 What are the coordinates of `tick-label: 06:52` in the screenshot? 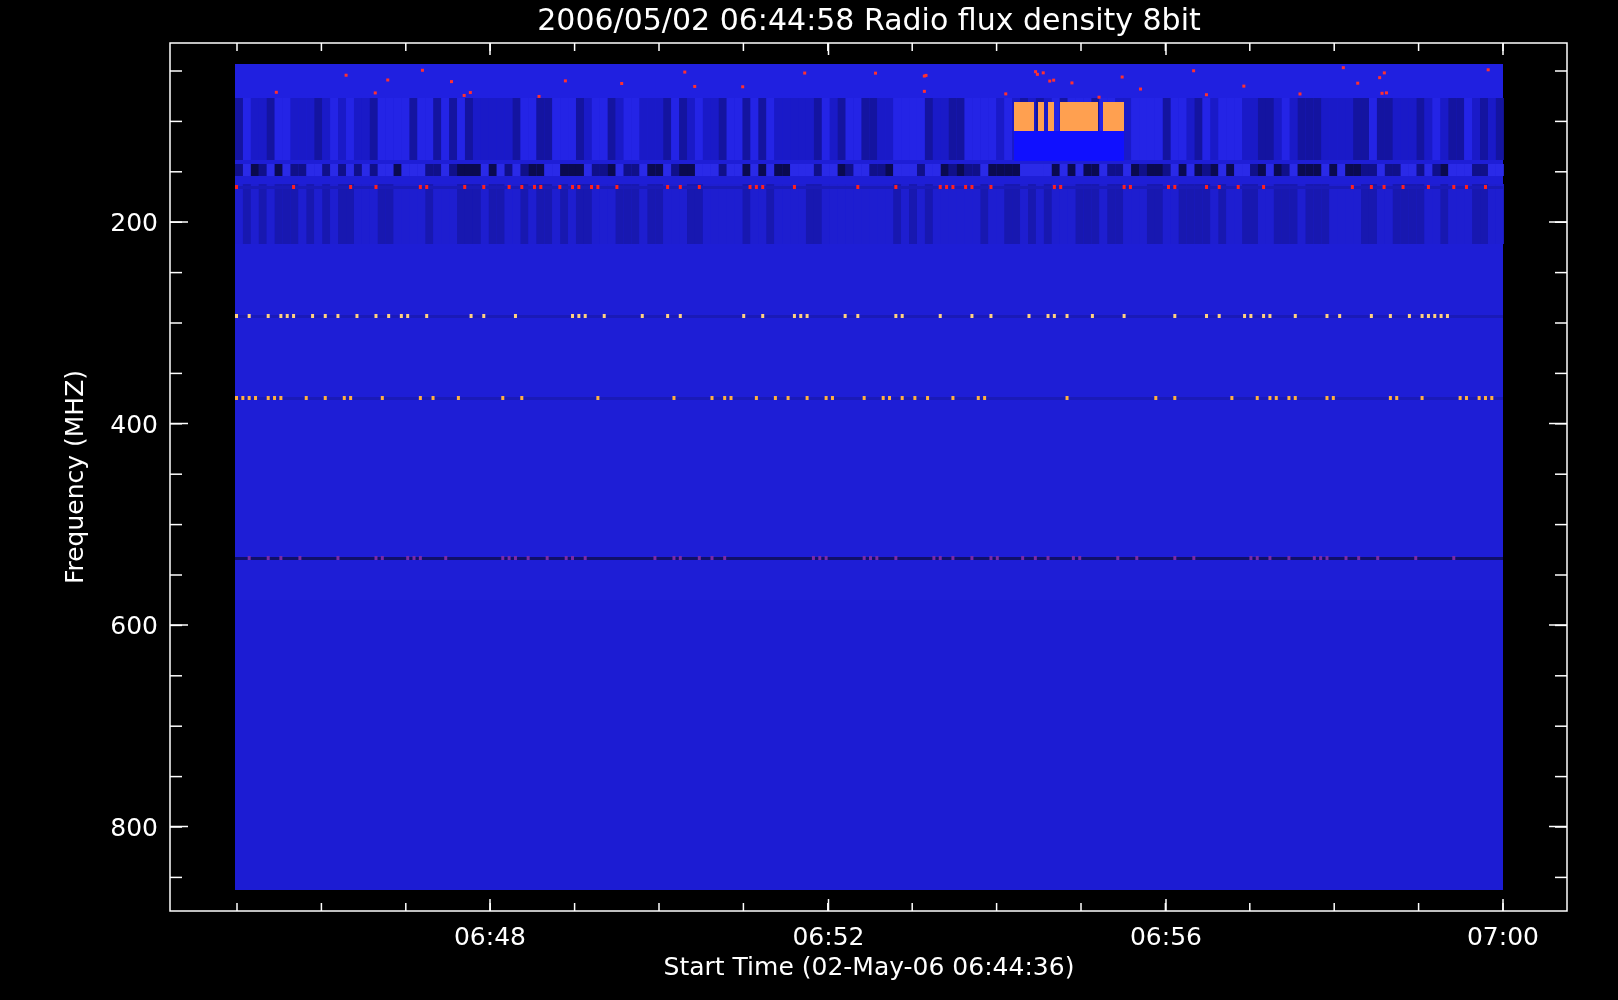 It's located at (828, 936).